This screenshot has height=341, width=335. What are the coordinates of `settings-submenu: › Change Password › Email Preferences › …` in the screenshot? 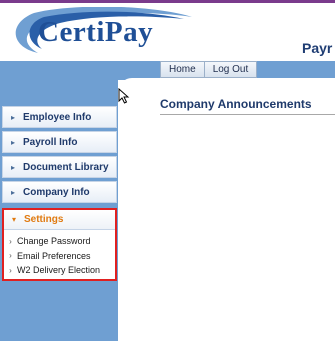 It's located at (59, 256).